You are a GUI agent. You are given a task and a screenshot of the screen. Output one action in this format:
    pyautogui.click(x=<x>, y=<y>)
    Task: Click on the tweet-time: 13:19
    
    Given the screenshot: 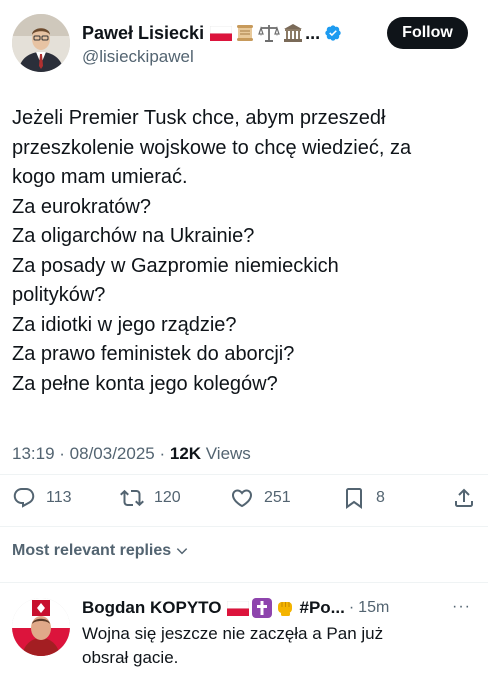 What is the action you would take?
    pyautogui.click(x=33, y=453)
    